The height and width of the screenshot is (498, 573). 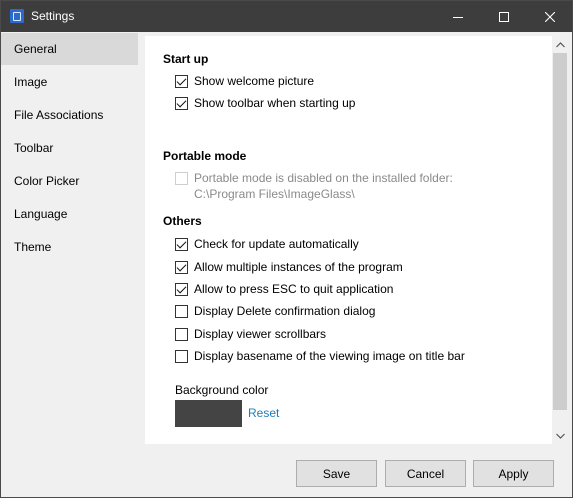 I want to click on scroll-down-button, so click(x=560, y=435).